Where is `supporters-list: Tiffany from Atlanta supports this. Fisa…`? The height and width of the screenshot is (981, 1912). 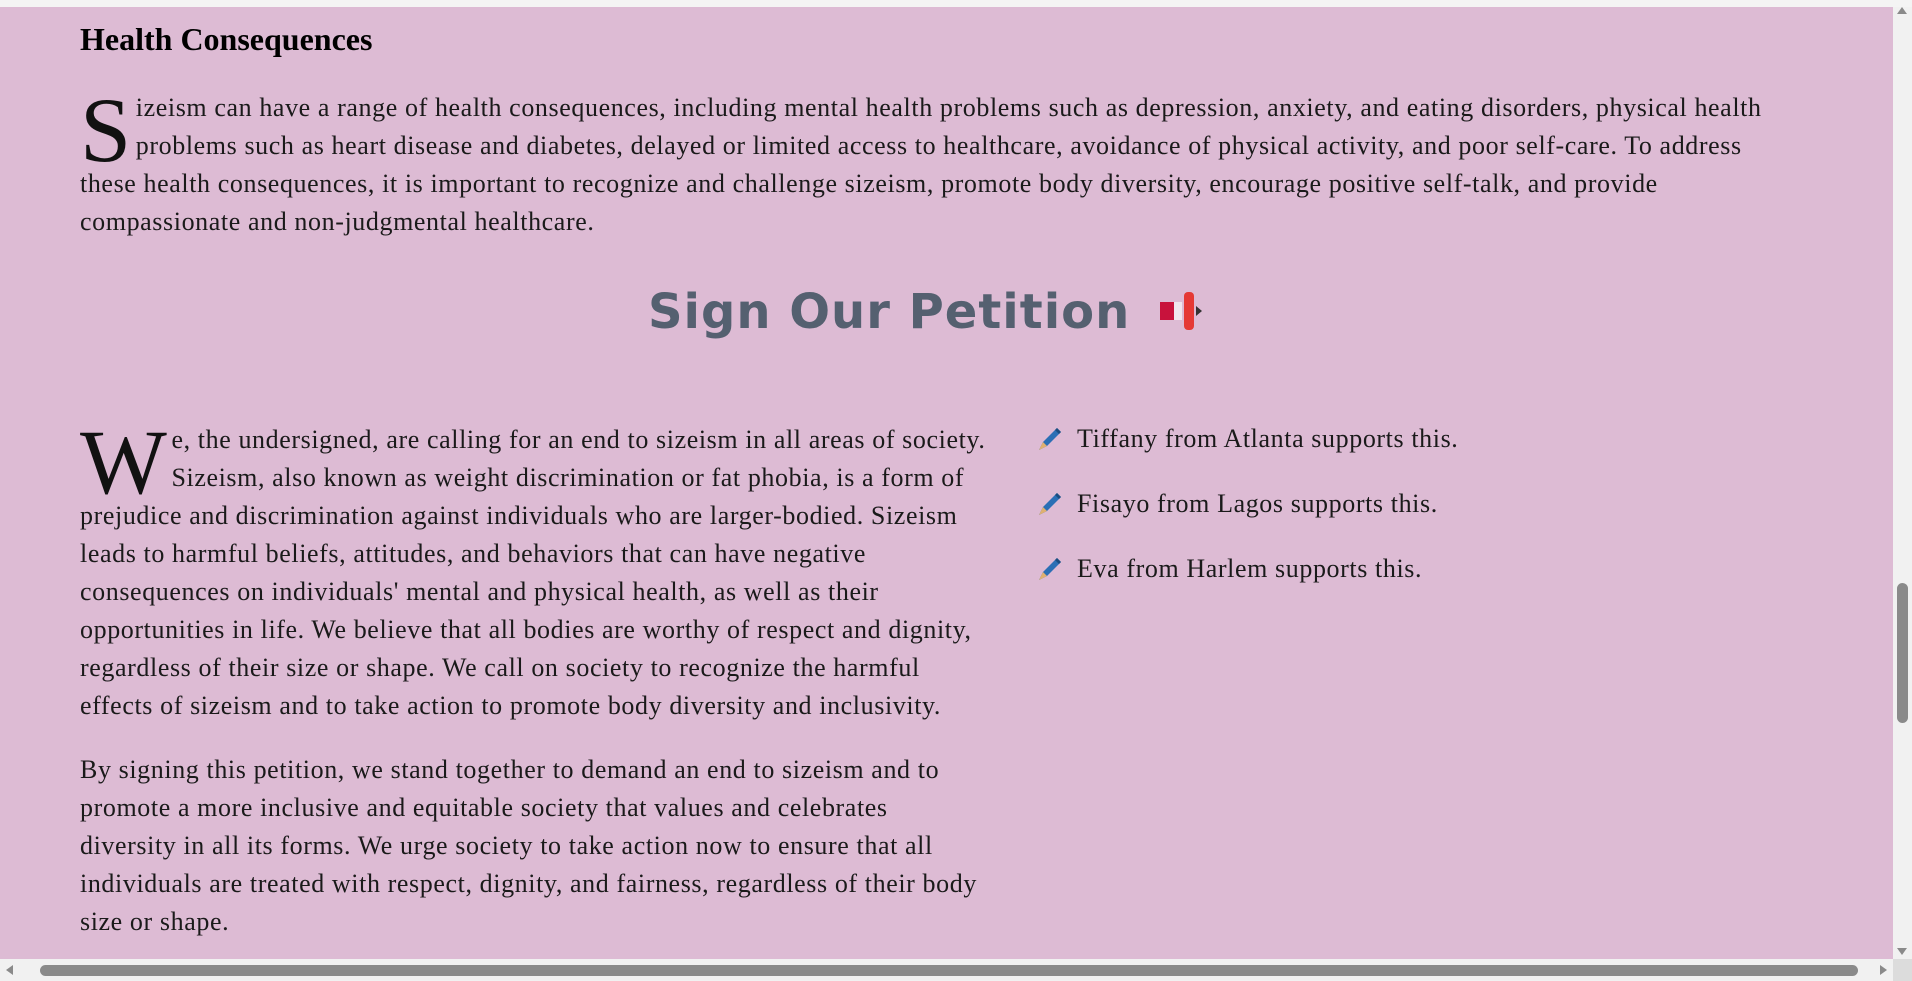
supporters-list: Tiffany from Atlanta supports this. Fisa… is located at coordinates (1385, 517).